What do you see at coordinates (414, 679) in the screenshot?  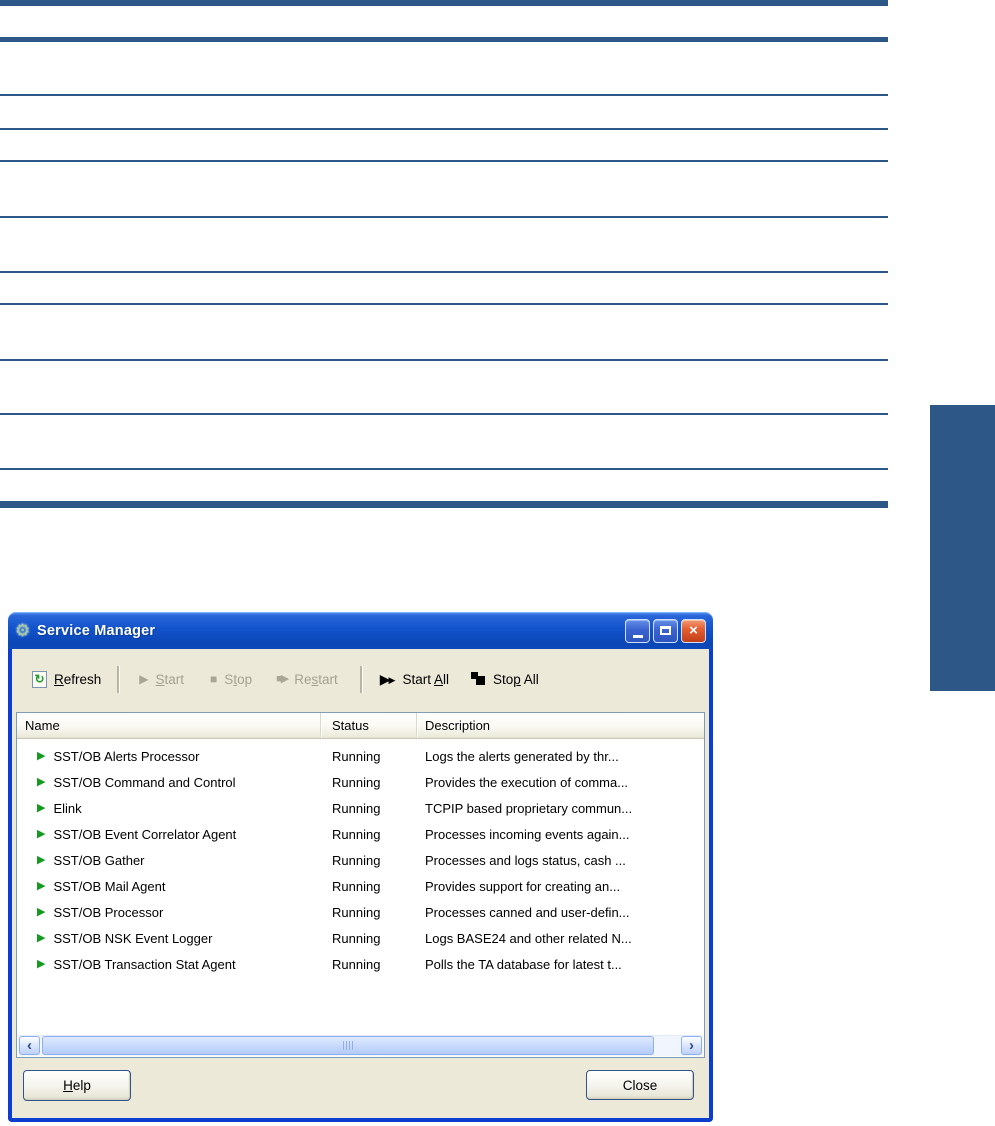 I see `start-all-button: ▶ ▶ Start All` at bounding box center [414, 679].